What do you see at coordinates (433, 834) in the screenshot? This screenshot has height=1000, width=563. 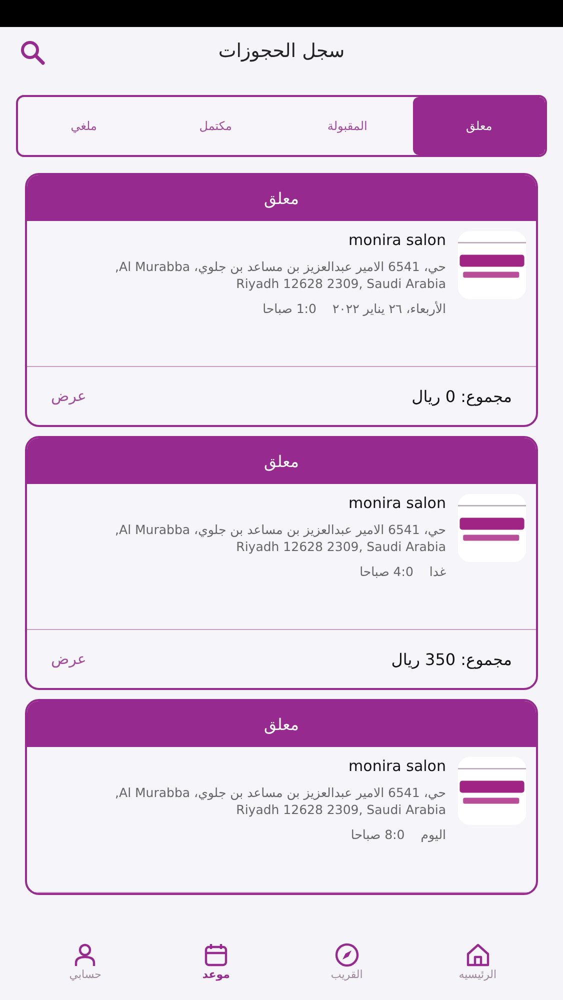 I see `booking-date: اليوم` at bounding box center [433, 834].